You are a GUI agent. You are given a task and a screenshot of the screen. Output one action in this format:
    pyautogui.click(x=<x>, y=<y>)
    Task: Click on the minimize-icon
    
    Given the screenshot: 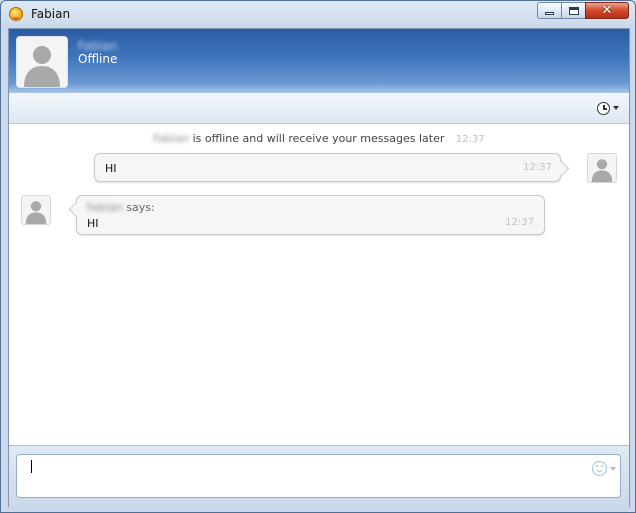 What is the action you would take?
    pyautogui.click(x=549, y=13)
    